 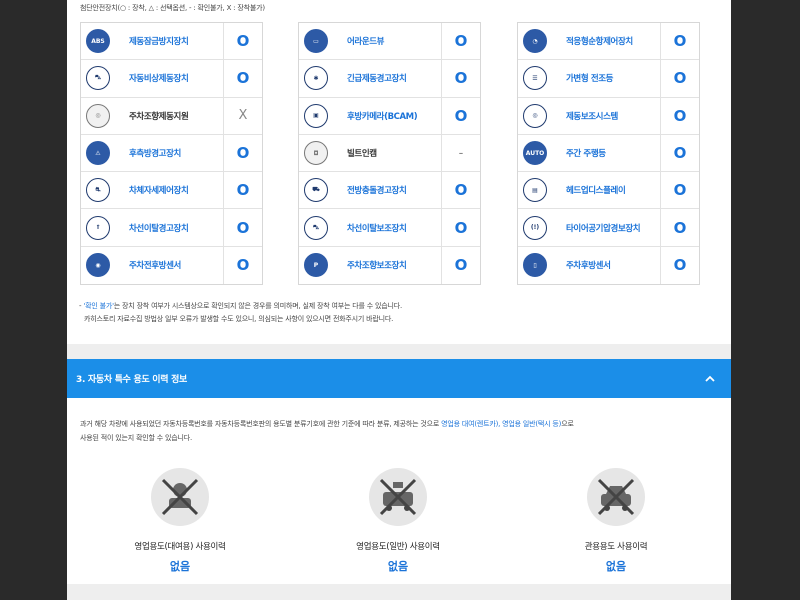 What do you see at coordinates (599, 42) in the screenshot?
I see `option-name: 적응형순항제어장치` at bounding box center [599, 42].